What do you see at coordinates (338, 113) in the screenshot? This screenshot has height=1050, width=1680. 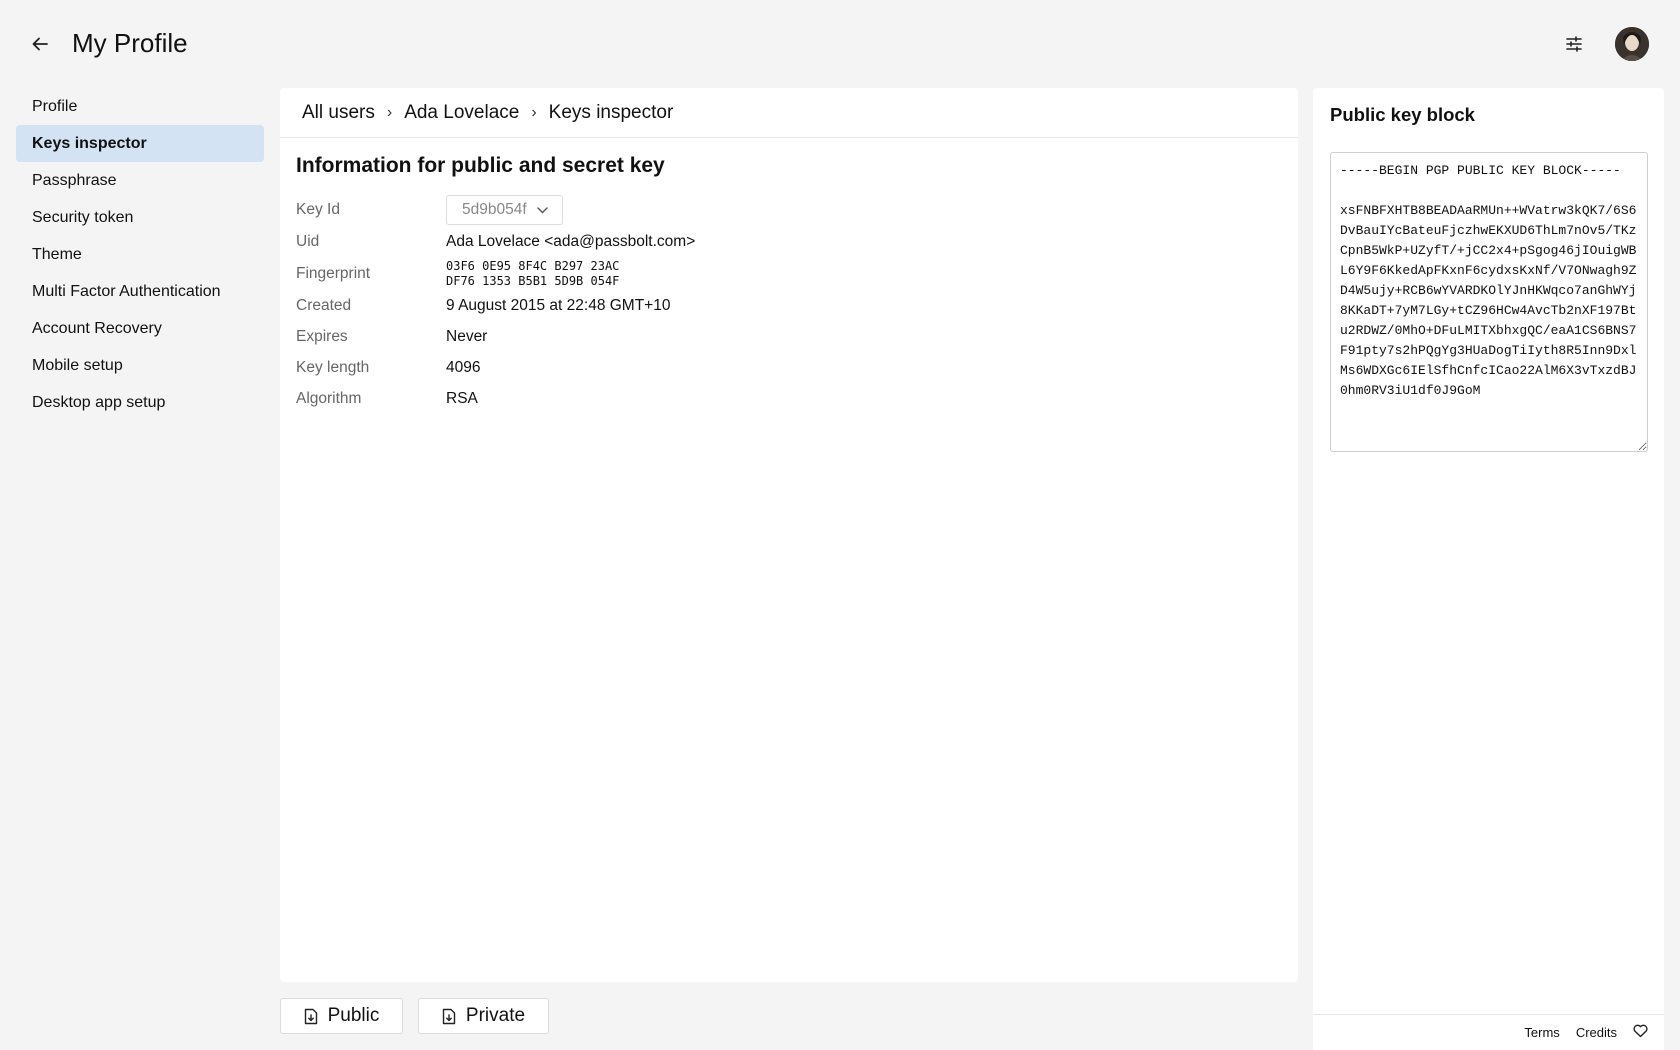 I see `breadcrumb-all-users: All users` at bounding box center [338, 113].